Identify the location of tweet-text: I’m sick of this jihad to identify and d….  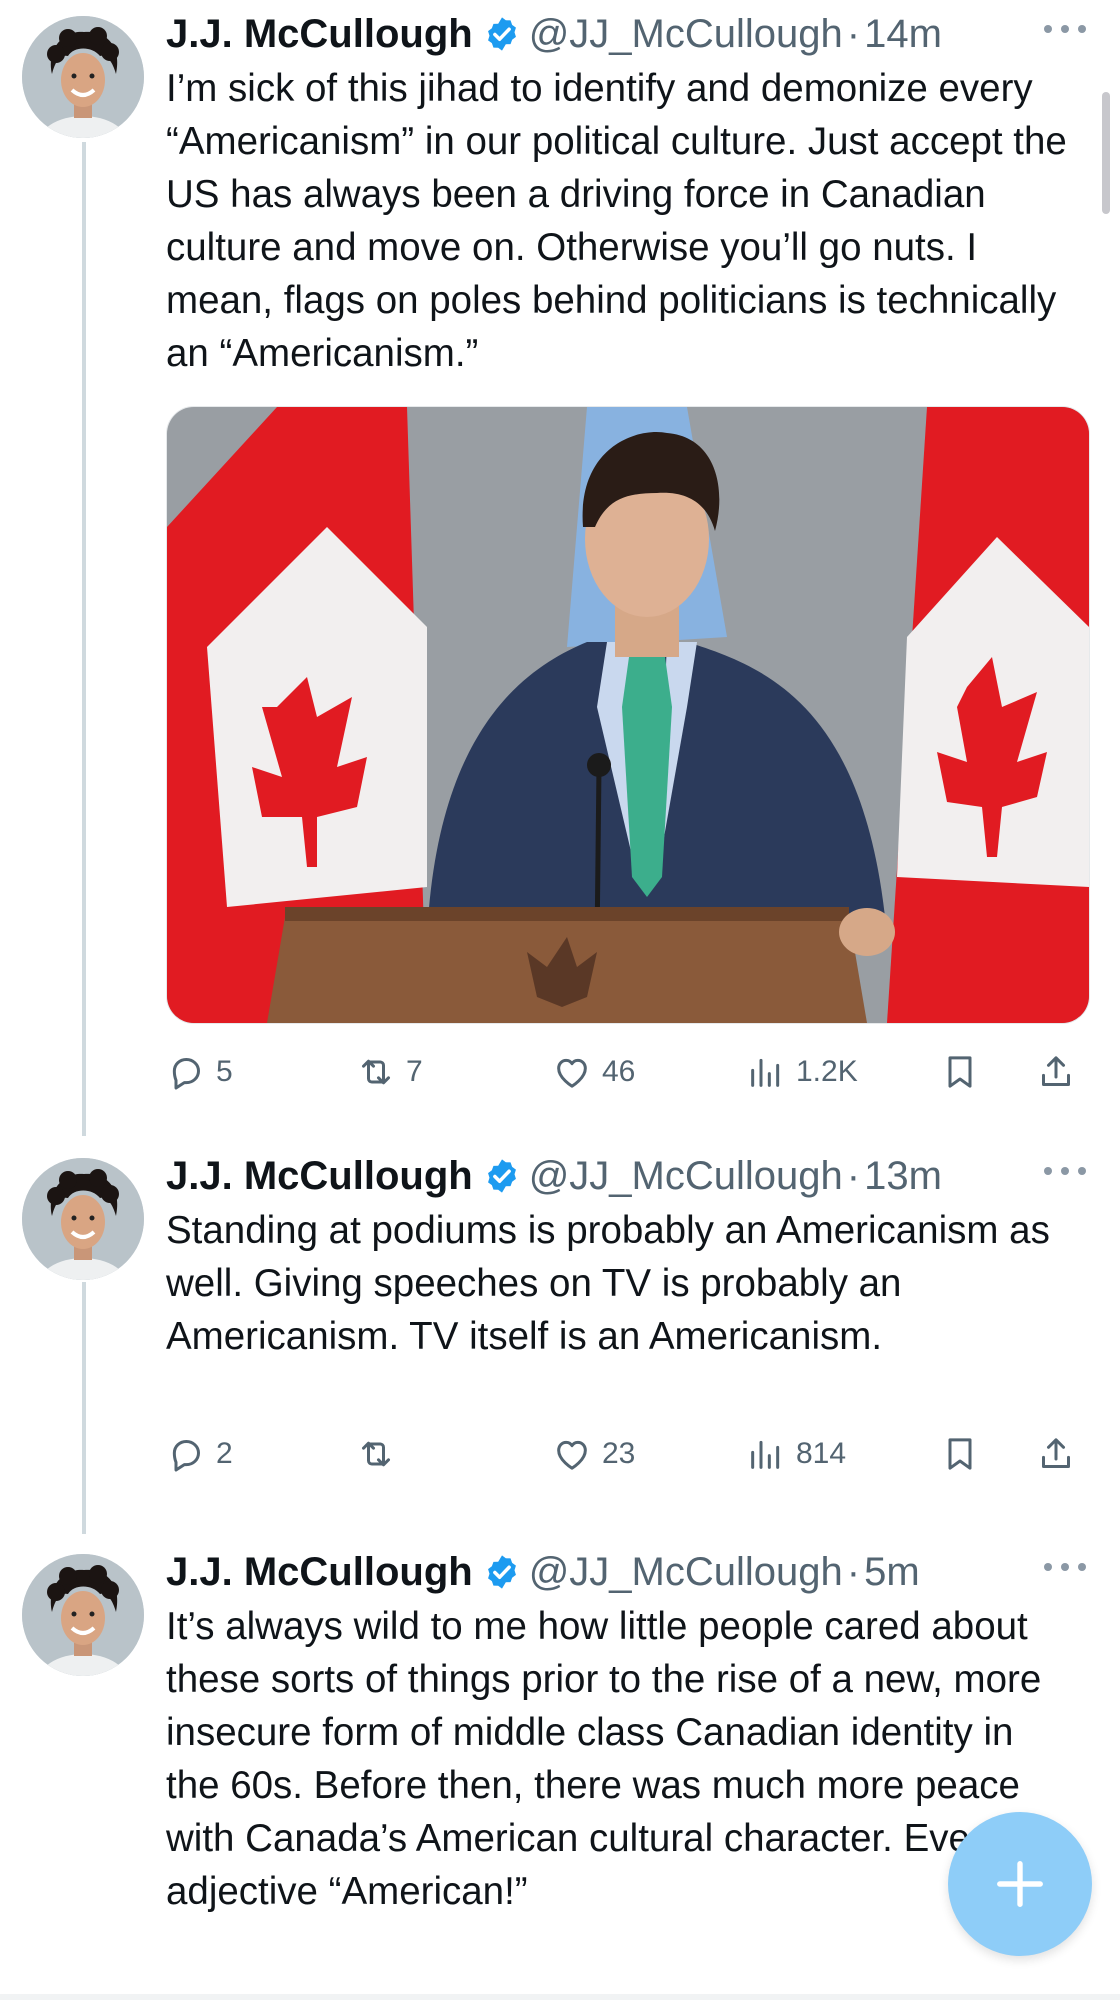
(616, 221).